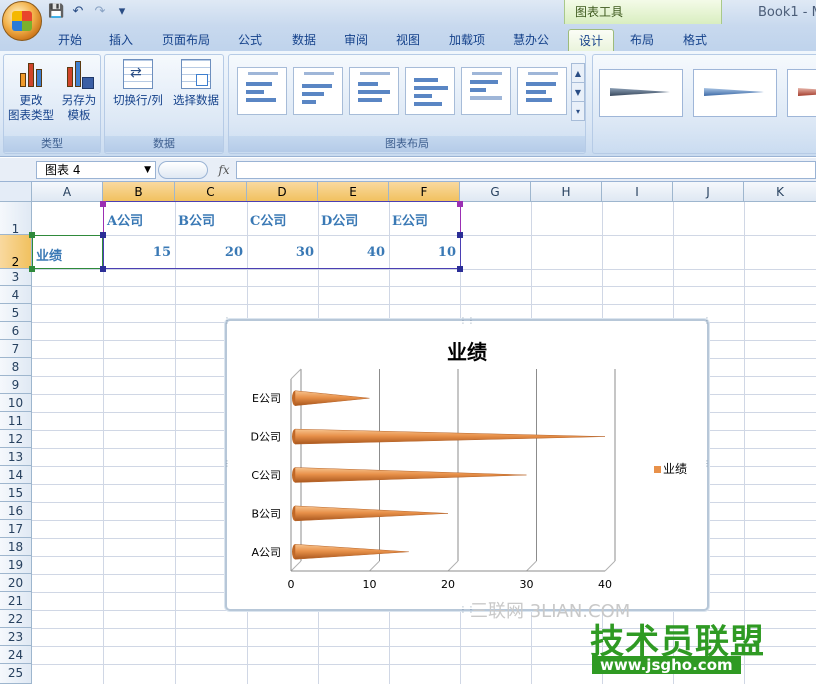 Image resolution: width=816 pixels, height=684 pixels. Describe the element at coordinates (96, 170) in the screenshot. I see `name-box: 图表 4 ▼` at that location.